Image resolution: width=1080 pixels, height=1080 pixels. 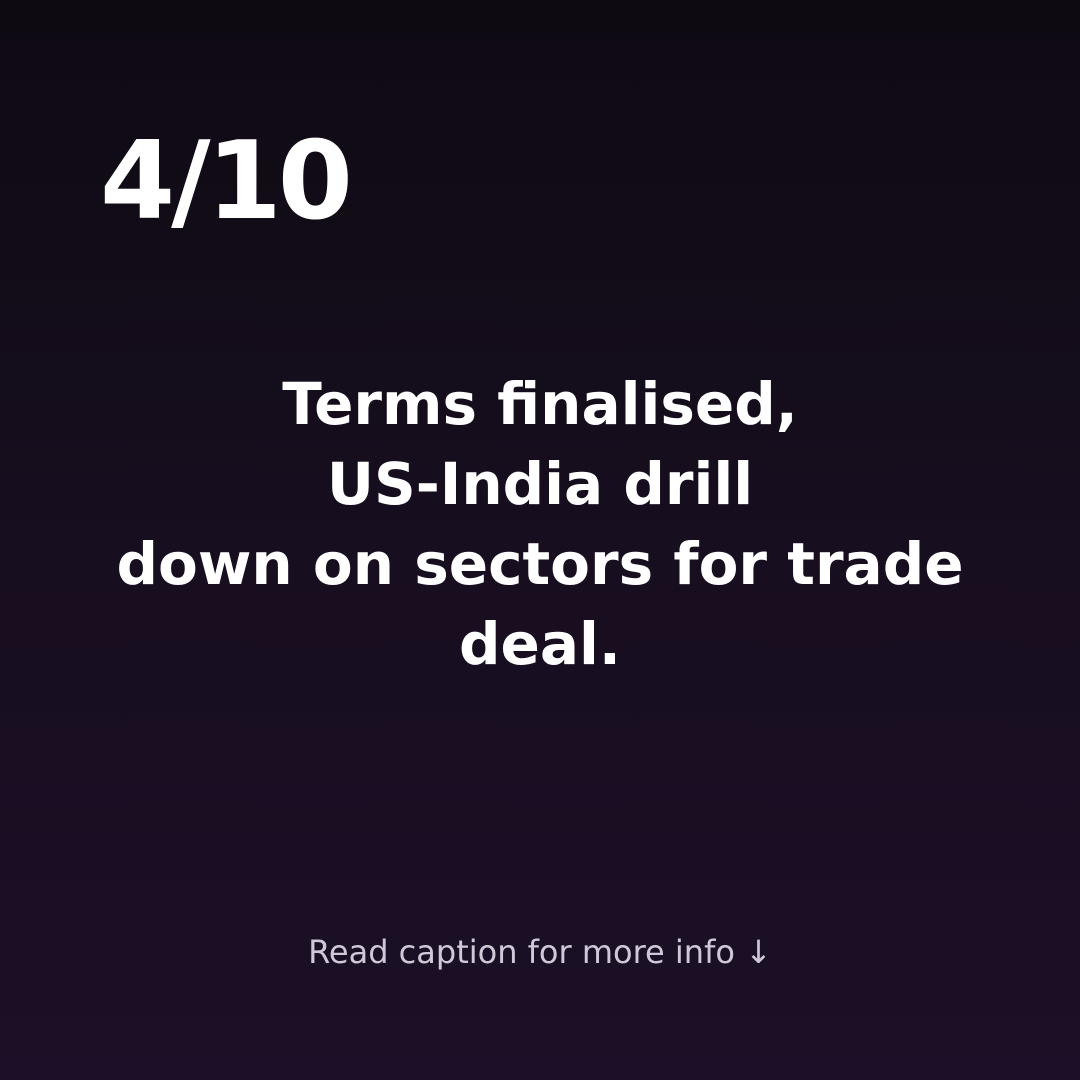 I want to click on headline-line-1: Terms finalised,, so click(x=540, y=404).